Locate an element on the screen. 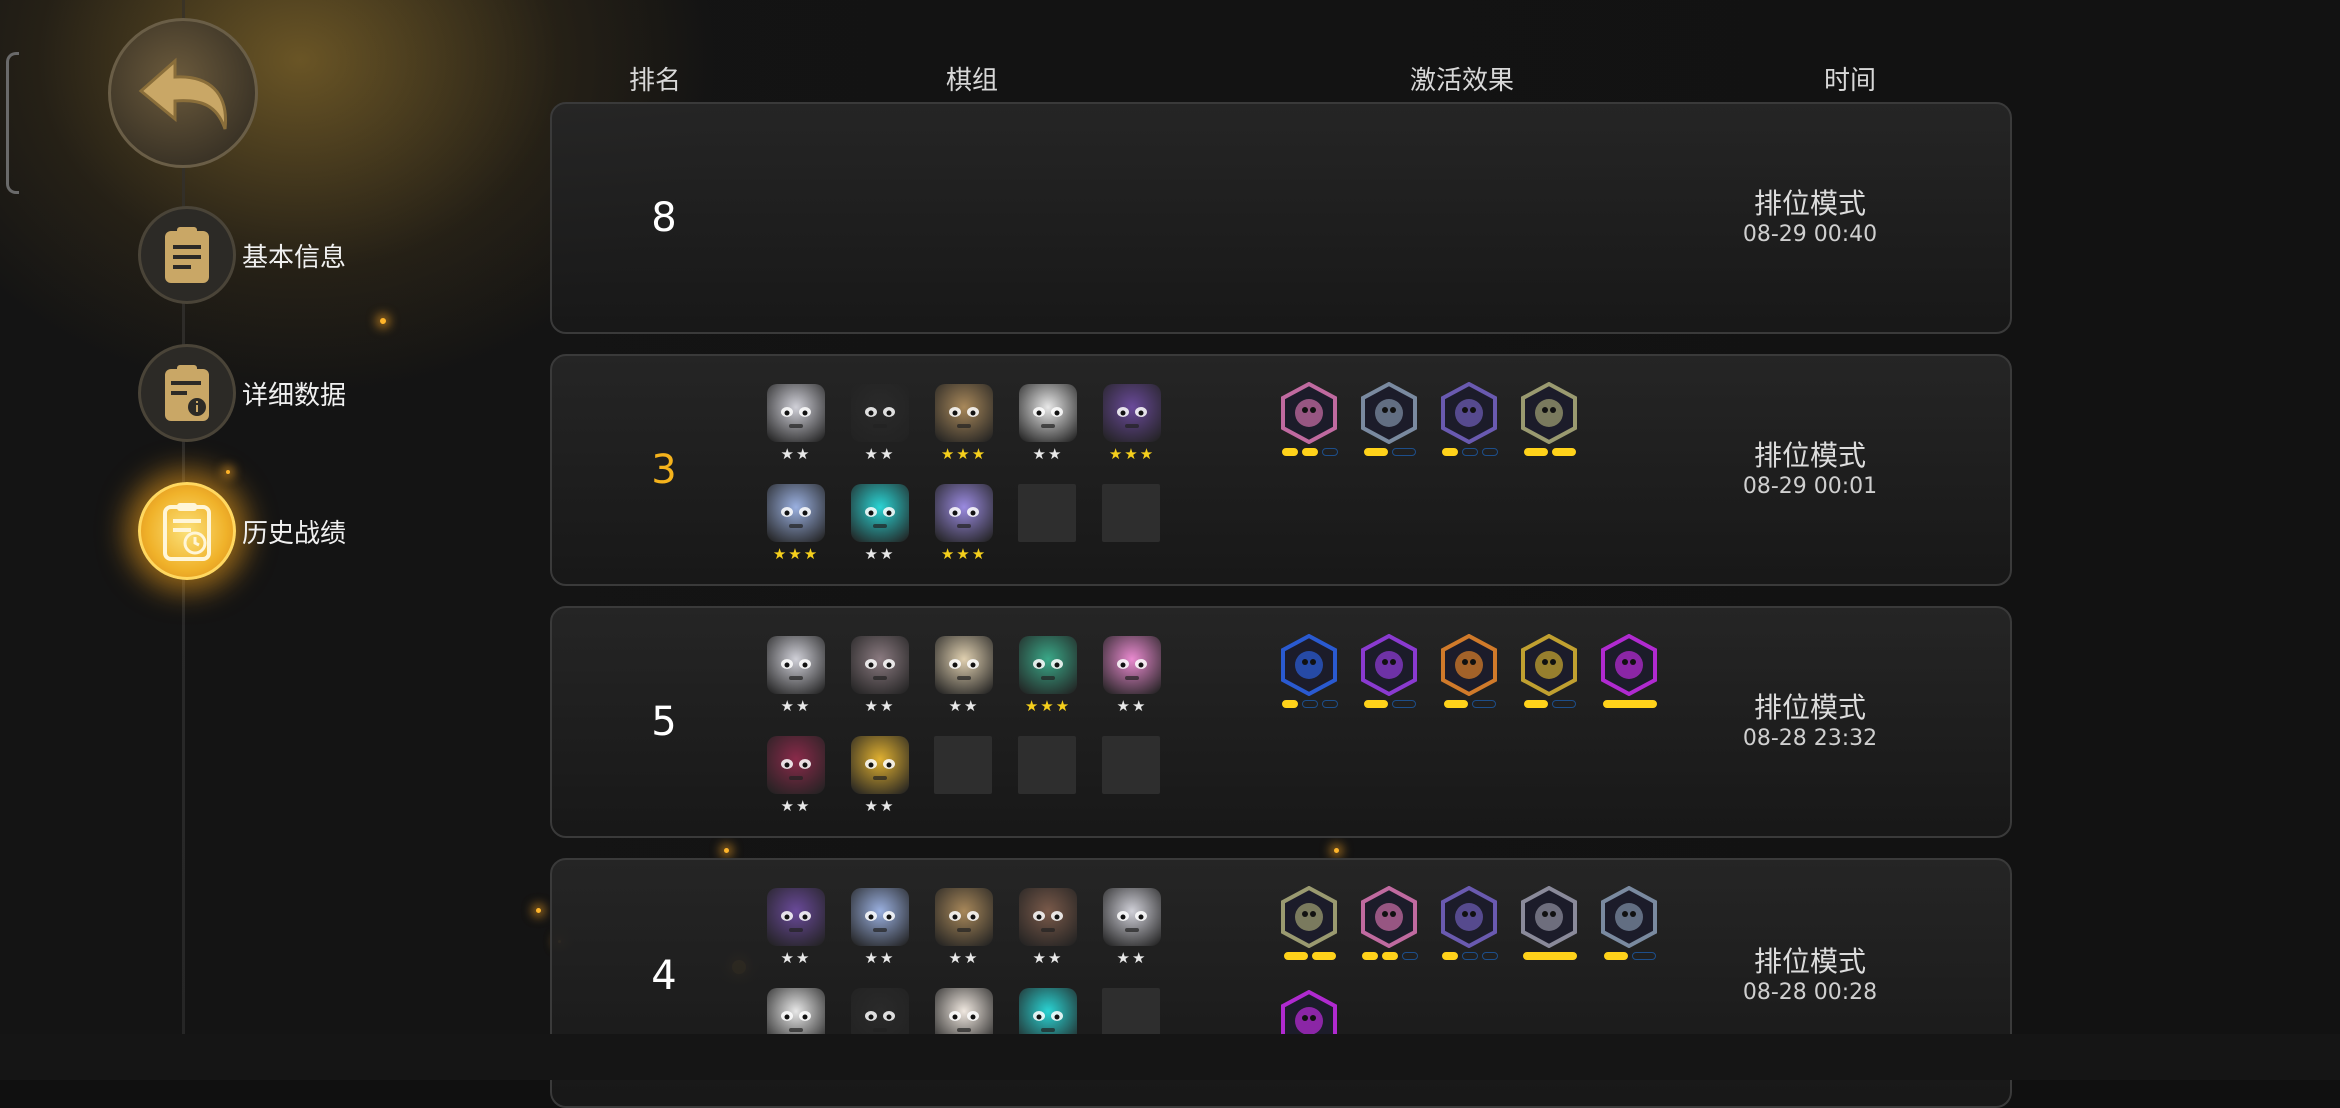 This screenshot has width=2340, height=1108. nav-label: 详细数据 is located at coordinates (294, 395).